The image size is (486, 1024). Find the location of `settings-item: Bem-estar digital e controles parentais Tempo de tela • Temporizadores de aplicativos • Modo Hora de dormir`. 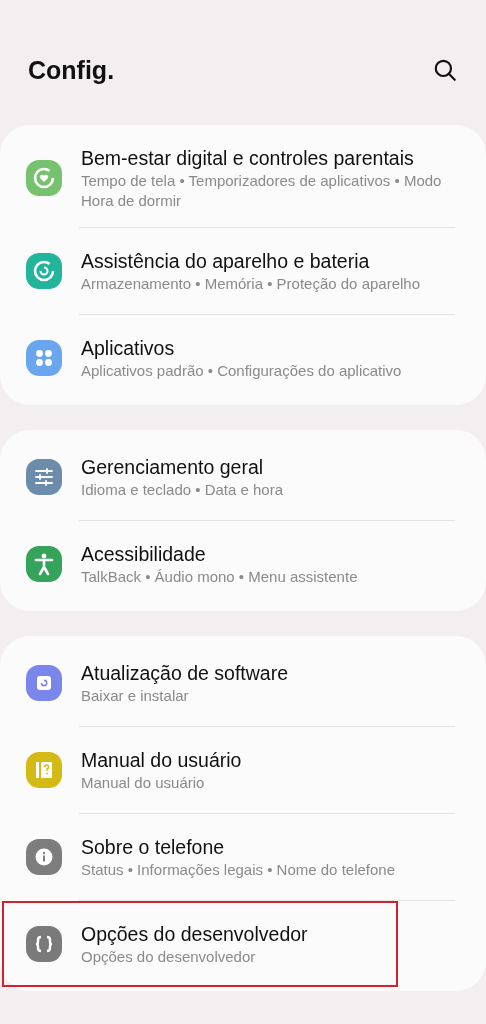

settings-item: Bem-estar digital e controles parentais Tempo de tela • Temporizadores de aplicativos • Modo Hora de dormir is located at coordinates (243, 178).